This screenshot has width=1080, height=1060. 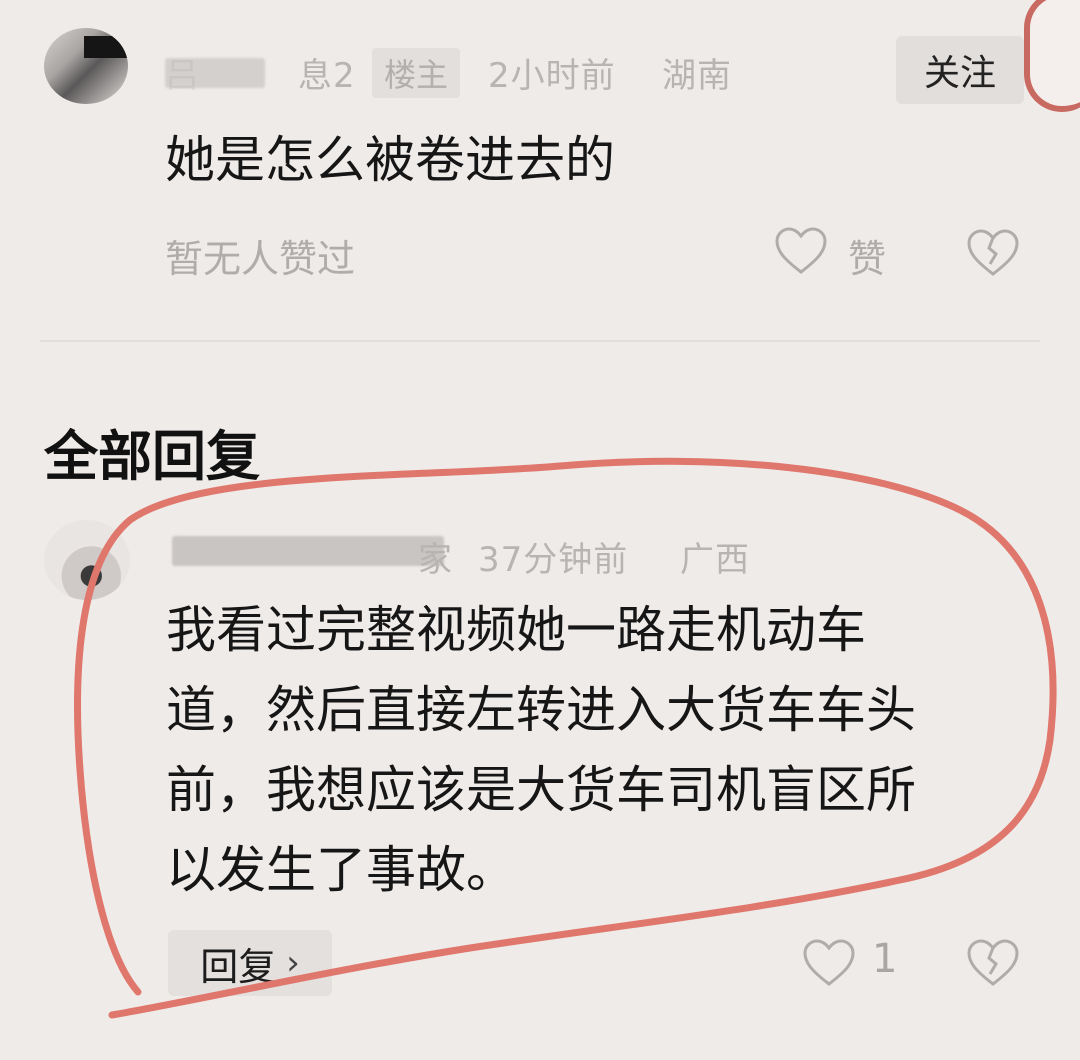 What do you see at coordinates (541, 710) in the screenshot?
I see `reply-text-line: 道，然后直接左转进入大货车车头` at bounding box center [541, 710].